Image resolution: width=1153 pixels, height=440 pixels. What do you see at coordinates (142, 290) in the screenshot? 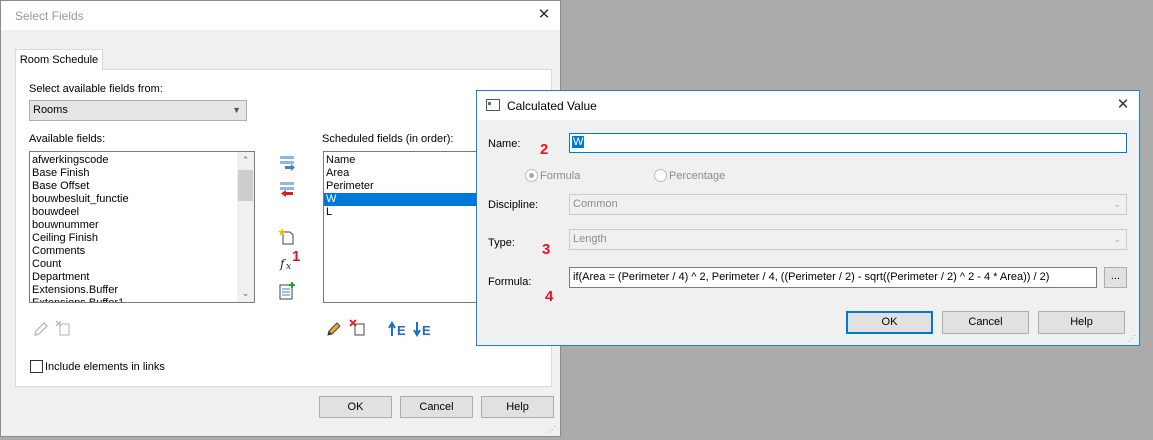
I see `list-item: Extensions.Buffer` at bounding box center [142, 290].